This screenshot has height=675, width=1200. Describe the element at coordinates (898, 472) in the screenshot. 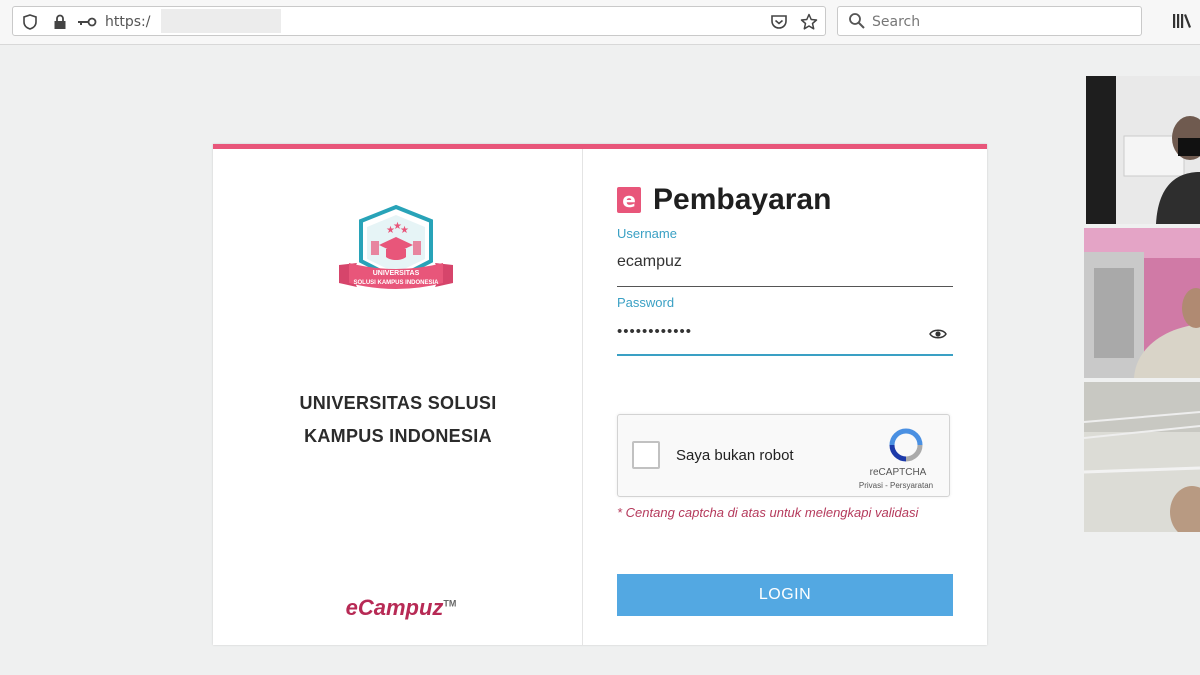

I see `captcha-brand: reCAPTCHA` at that location.